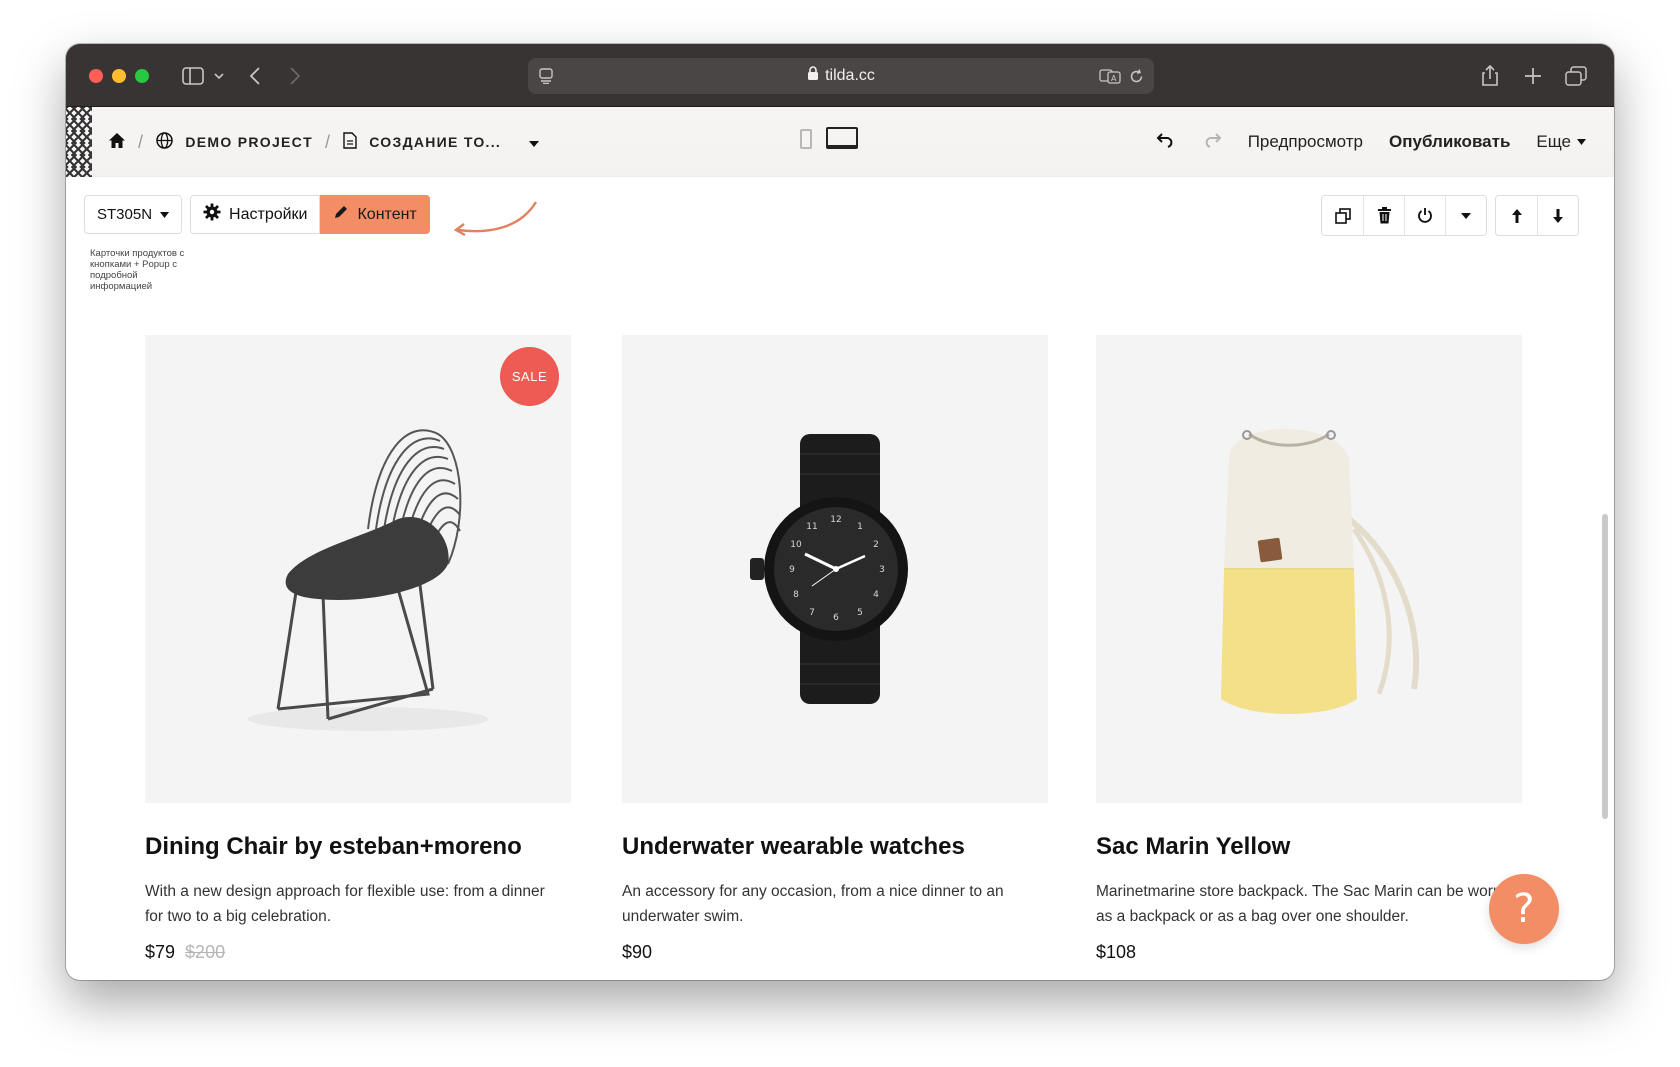  What do you see at coordinates (835, 952) in the screenshot?
I see `product-price-row: $90` at bounding box center [835, 952].